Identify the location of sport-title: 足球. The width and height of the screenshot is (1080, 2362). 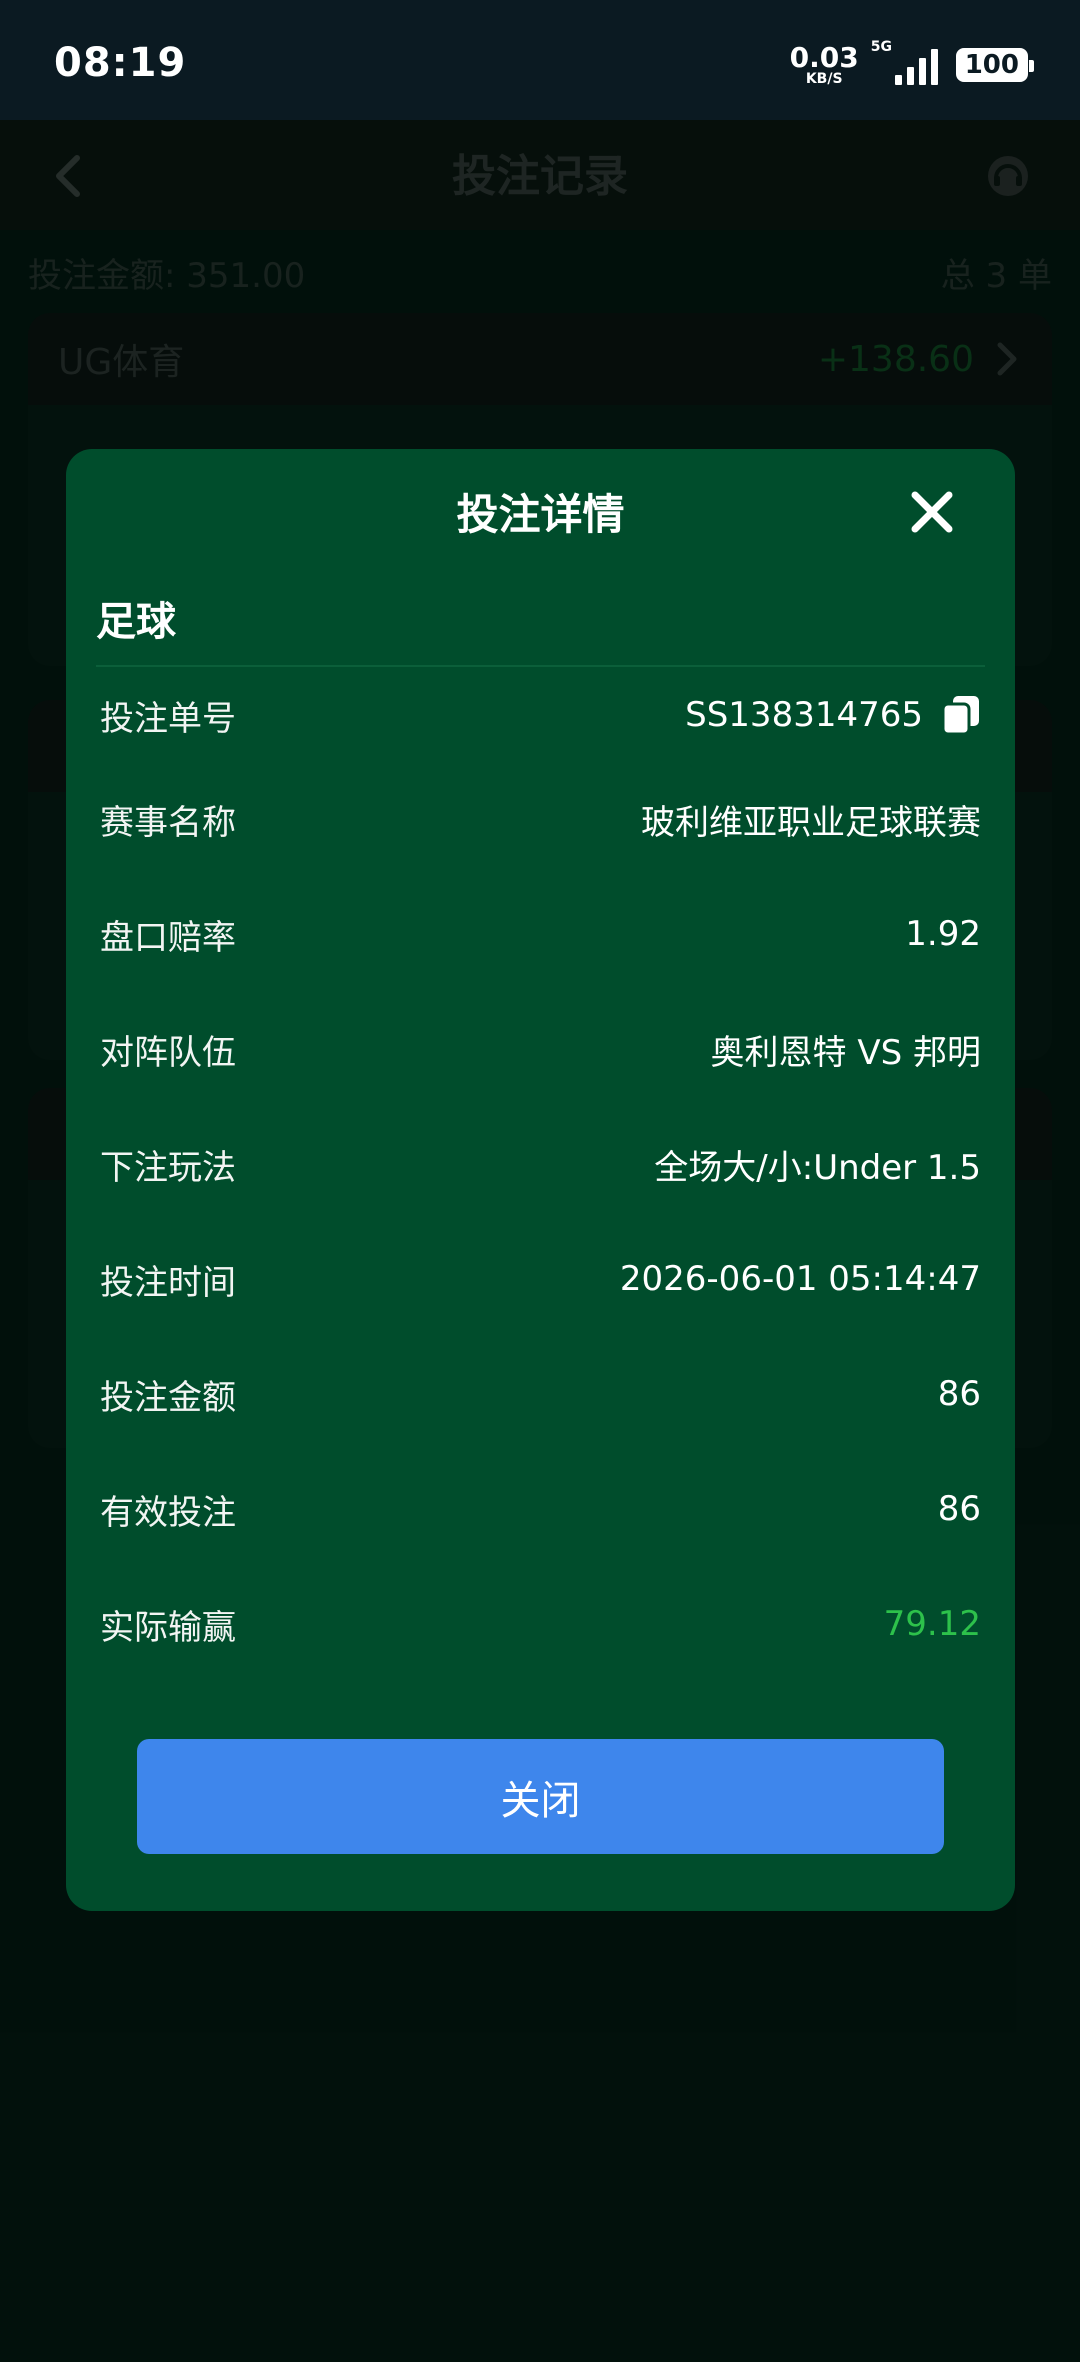
(136, 622).